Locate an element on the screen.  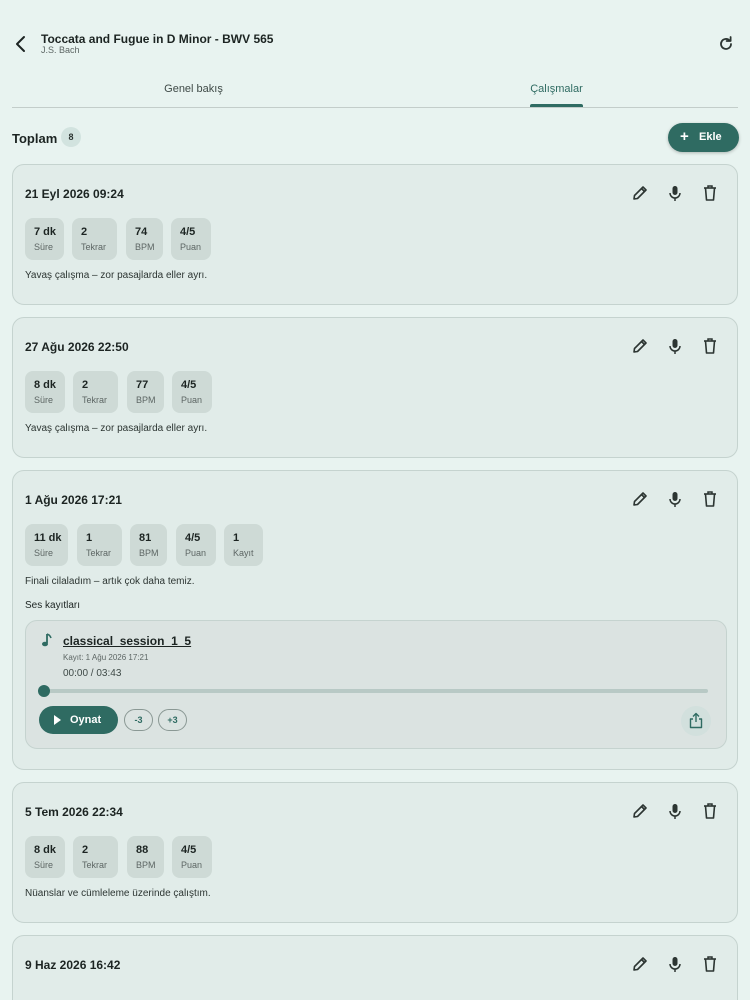
arrow-left-icon is located at coordinates (20, 44).